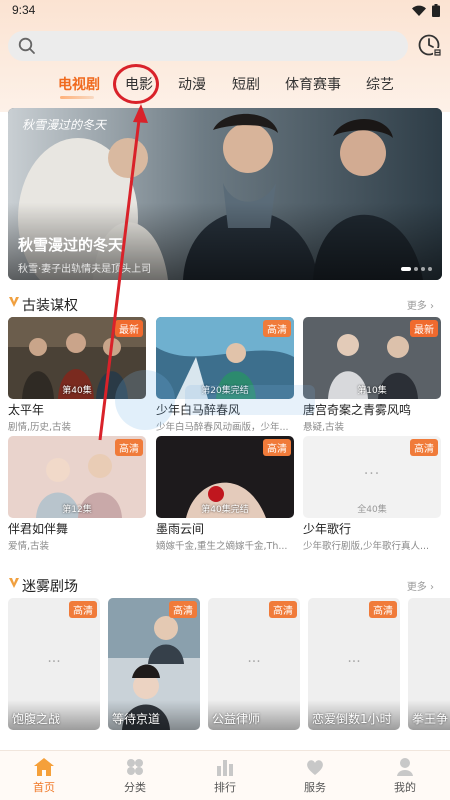 This screenshot has height=800, width=450. What do you see at coordinates (79, 84) in the screenshot?
I see `tab-tv-series: 电视剧` at bounding box center [79, 84].